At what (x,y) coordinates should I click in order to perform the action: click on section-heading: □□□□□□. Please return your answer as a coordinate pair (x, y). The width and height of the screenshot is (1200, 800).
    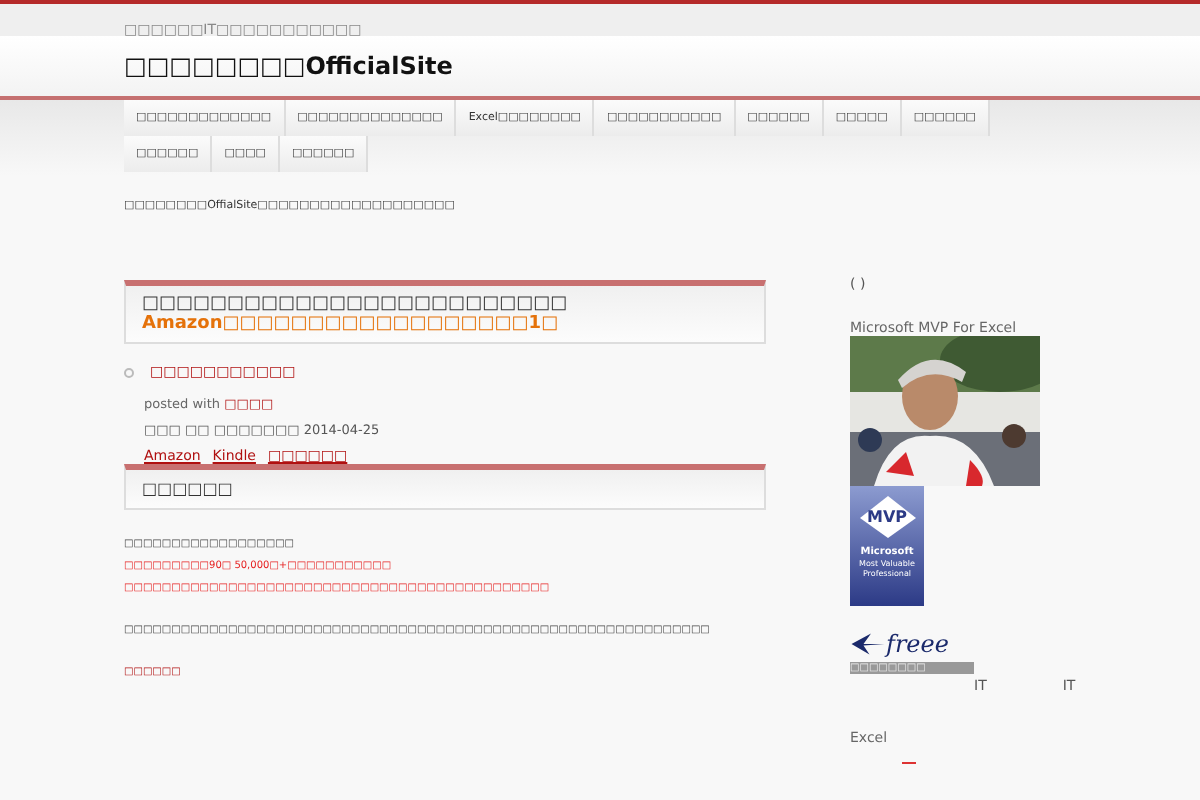
    Looking at the image, I should click on (188, 489).